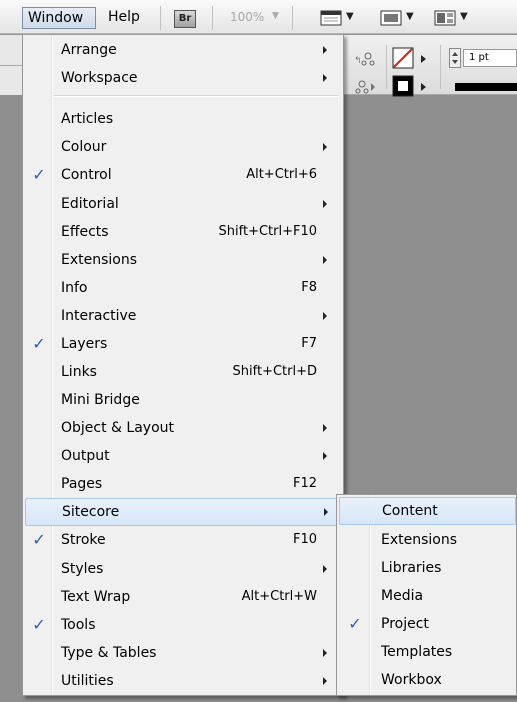  Describe the element at coordinates (79, 372) in the screenshot. I see `menu-item-label: Links` at that location.